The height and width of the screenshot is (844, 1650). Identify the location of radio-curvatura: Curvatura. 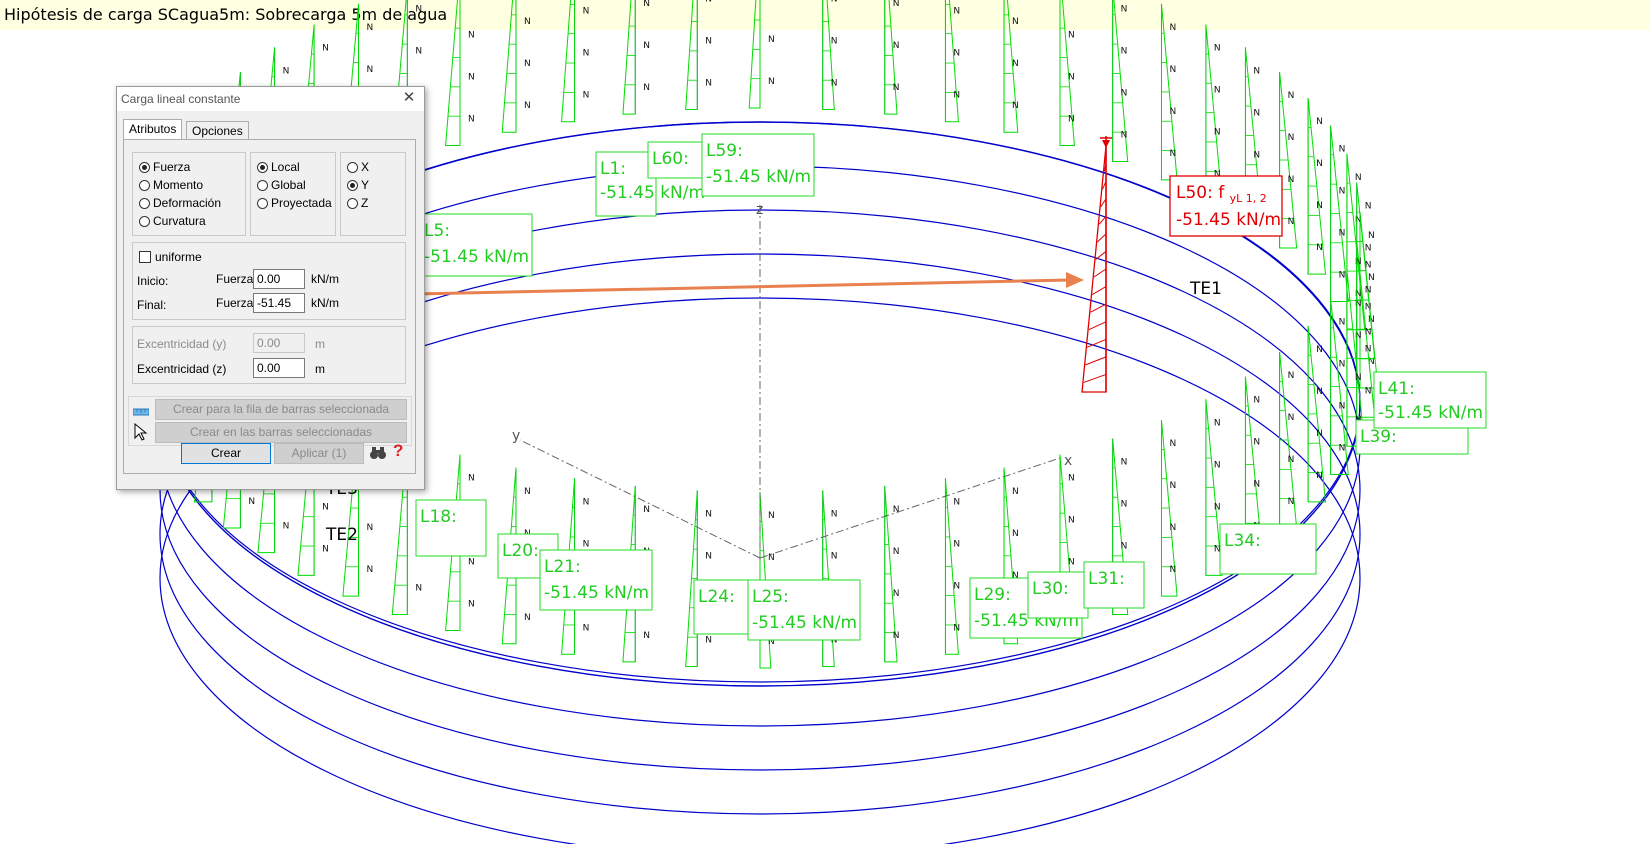
(172, 221).